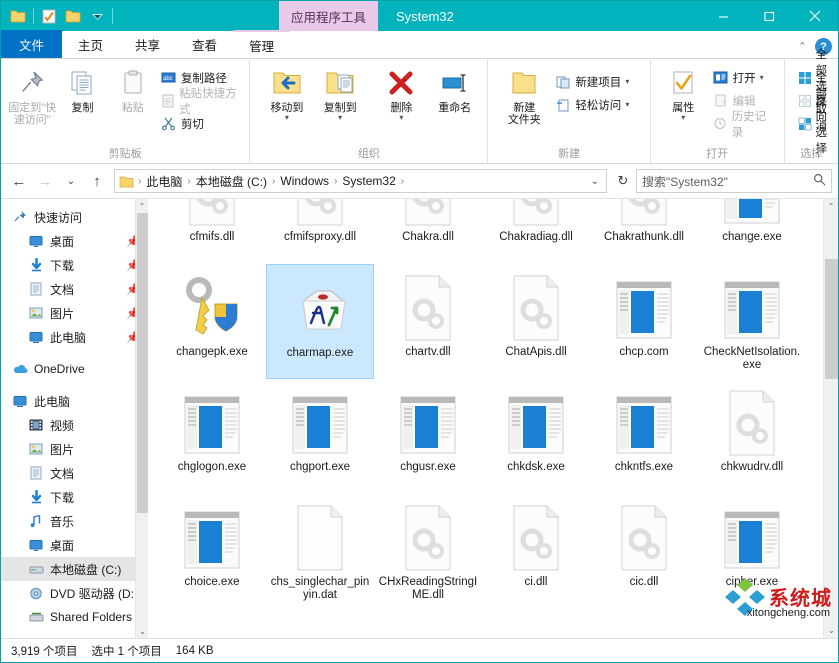  I want to click on breadcrumb-dropdown-icon: ⌄, so click(596, 181).